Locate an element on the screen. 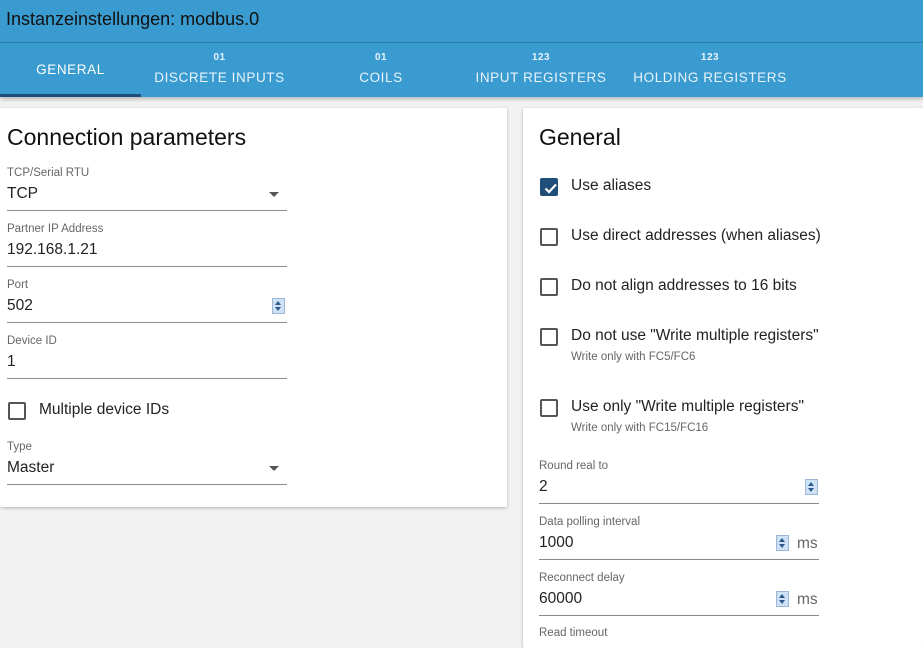 This screenshot has height=648, width=923. poll-interval-value: 1000 is located at coordinates (556, 542).